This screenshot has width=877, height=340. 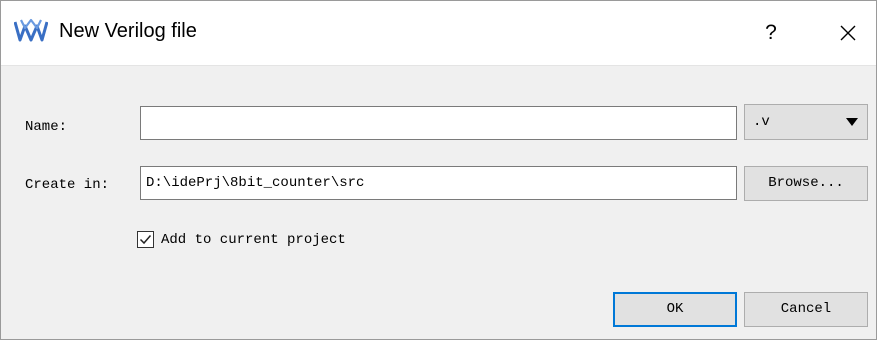 What do you see at coordinates (46, 127) in the screenshot?
I see `name-label: Name:` at bounding box center [46, 127].